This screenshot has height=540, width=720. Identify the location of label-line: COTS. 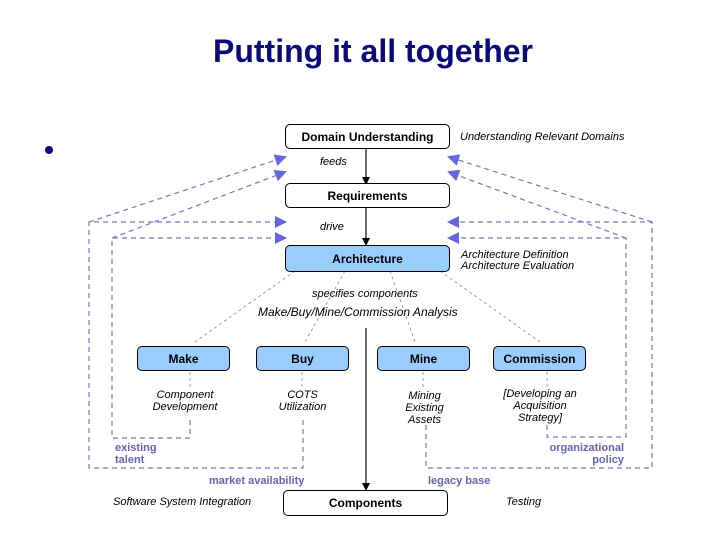
(302, 395).